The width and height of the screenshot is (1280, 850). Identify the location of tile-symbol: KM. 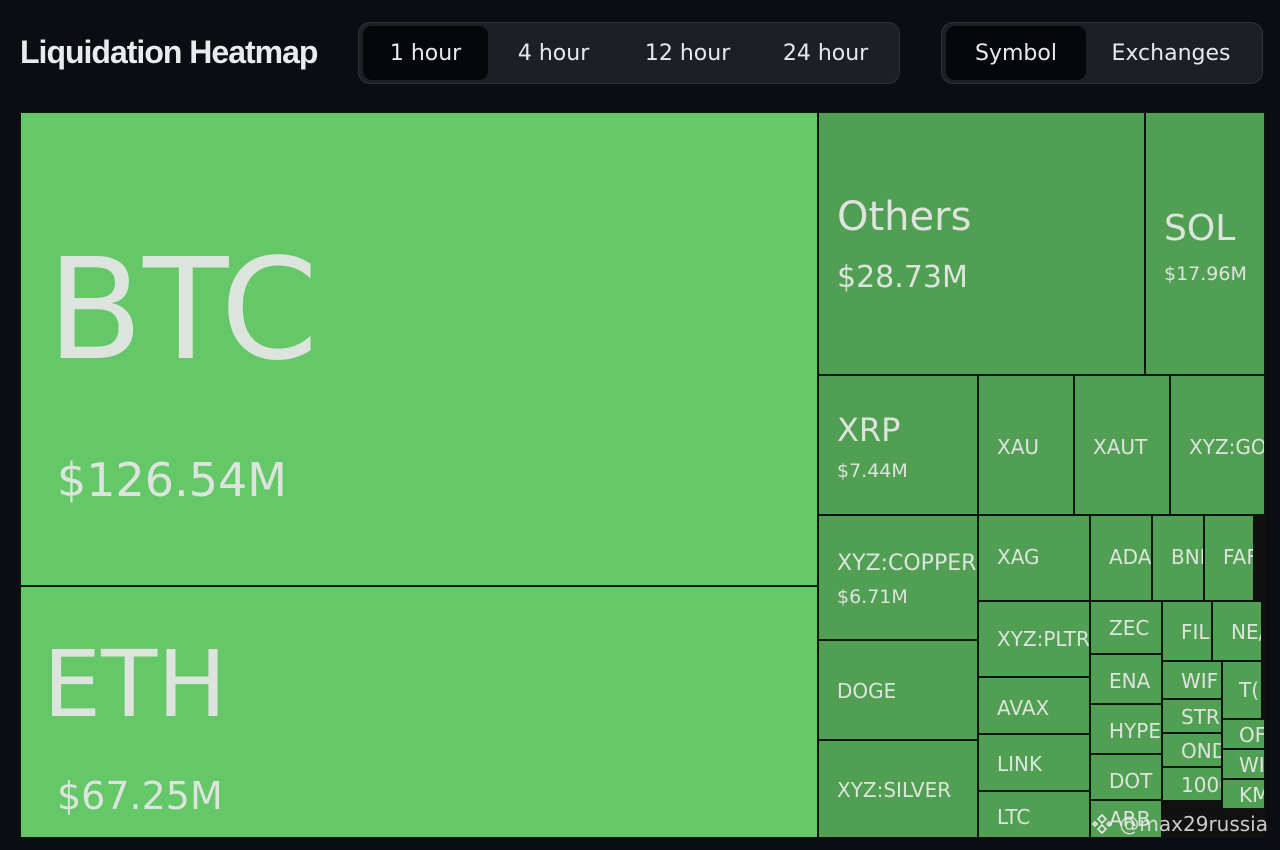
(1251, 795).